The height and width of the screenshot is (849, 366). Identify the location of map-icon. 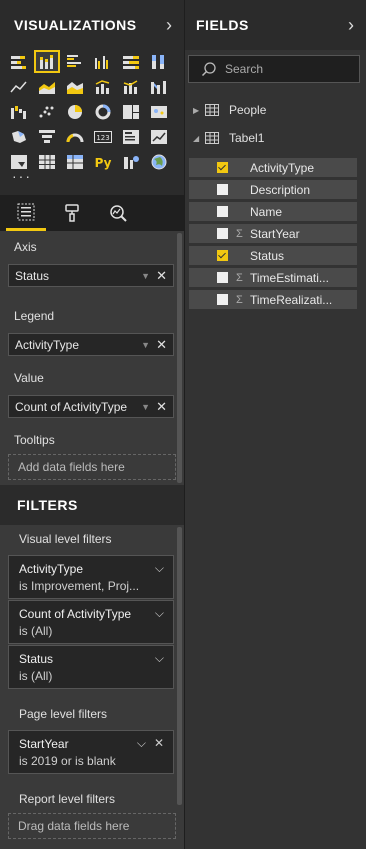
(159, 111).